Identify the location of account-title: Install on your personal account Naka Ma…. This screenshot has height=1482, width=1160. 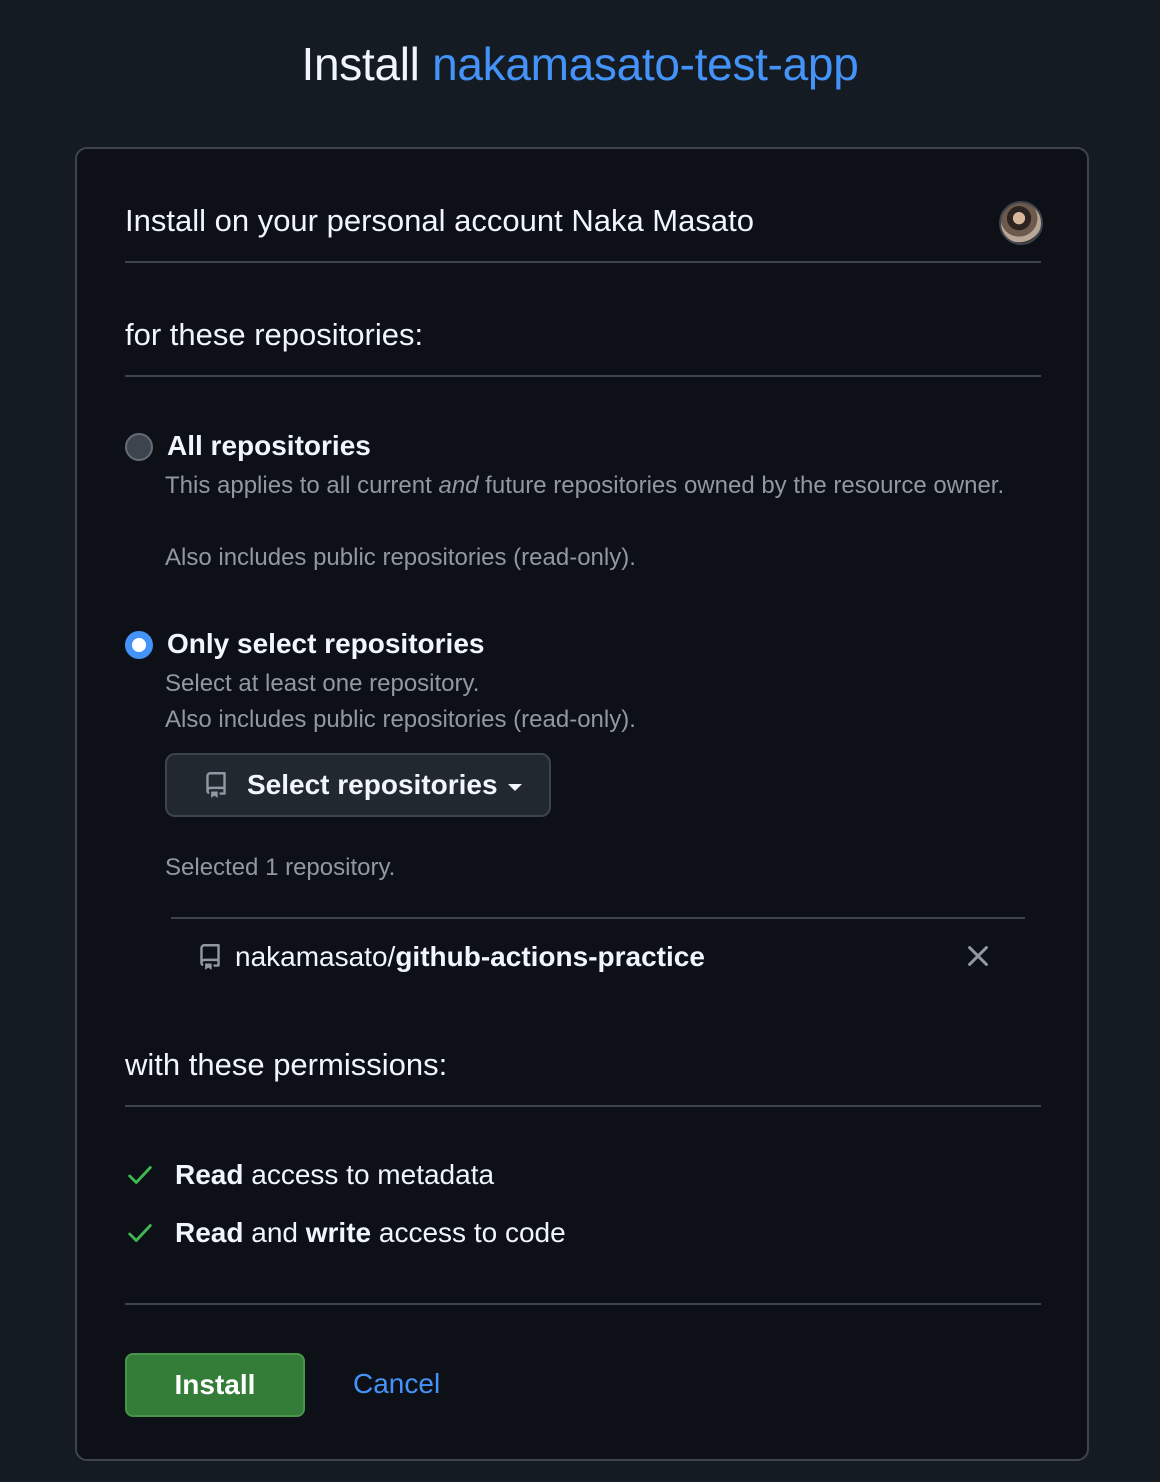
(439, 220).